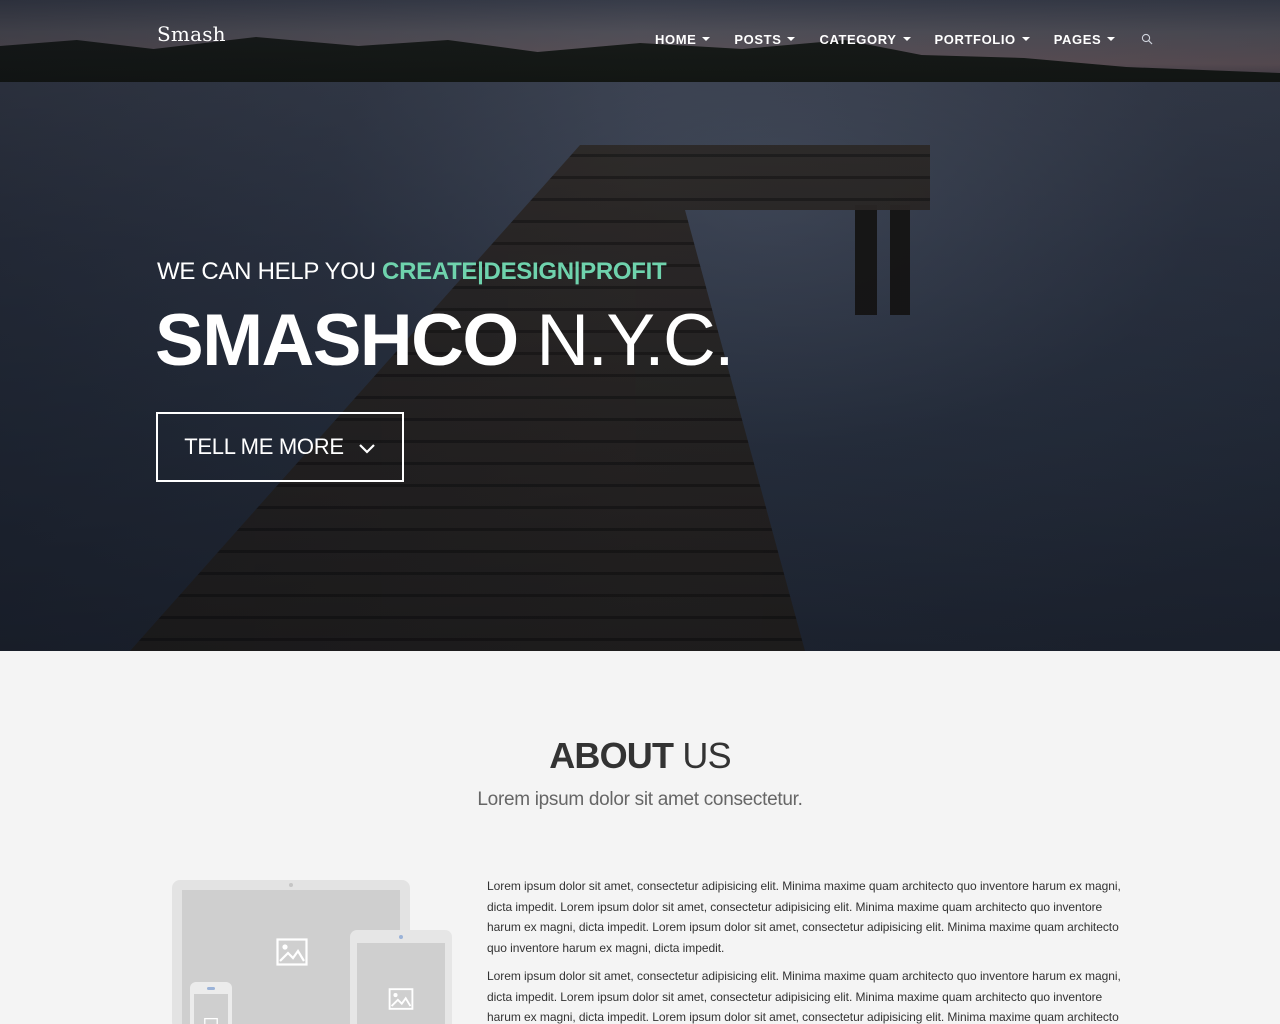  What do you see at coordinates (315, 952) in the screenshot?
I see `devices-illustration` at bounding box center [315, 952].